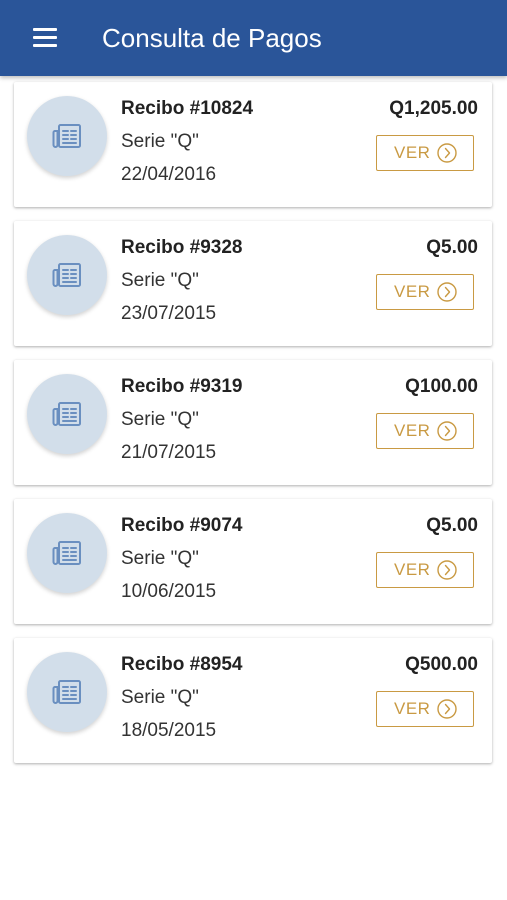  What do you see at coordinates (169, 730) in the screenshot?
I see `receipt-date: 18/05/2015` at bounding box center [169, 730].